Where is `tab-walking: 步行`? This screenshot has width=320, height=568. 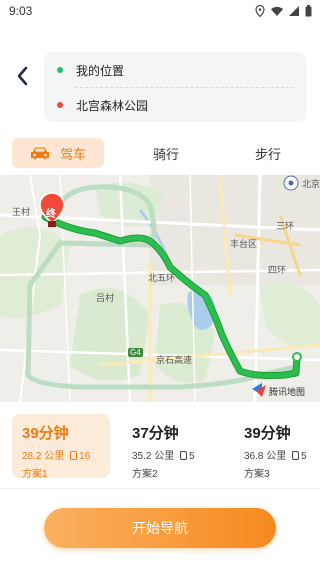
tab-walking: 步行 is located at coordinates (268, 153).